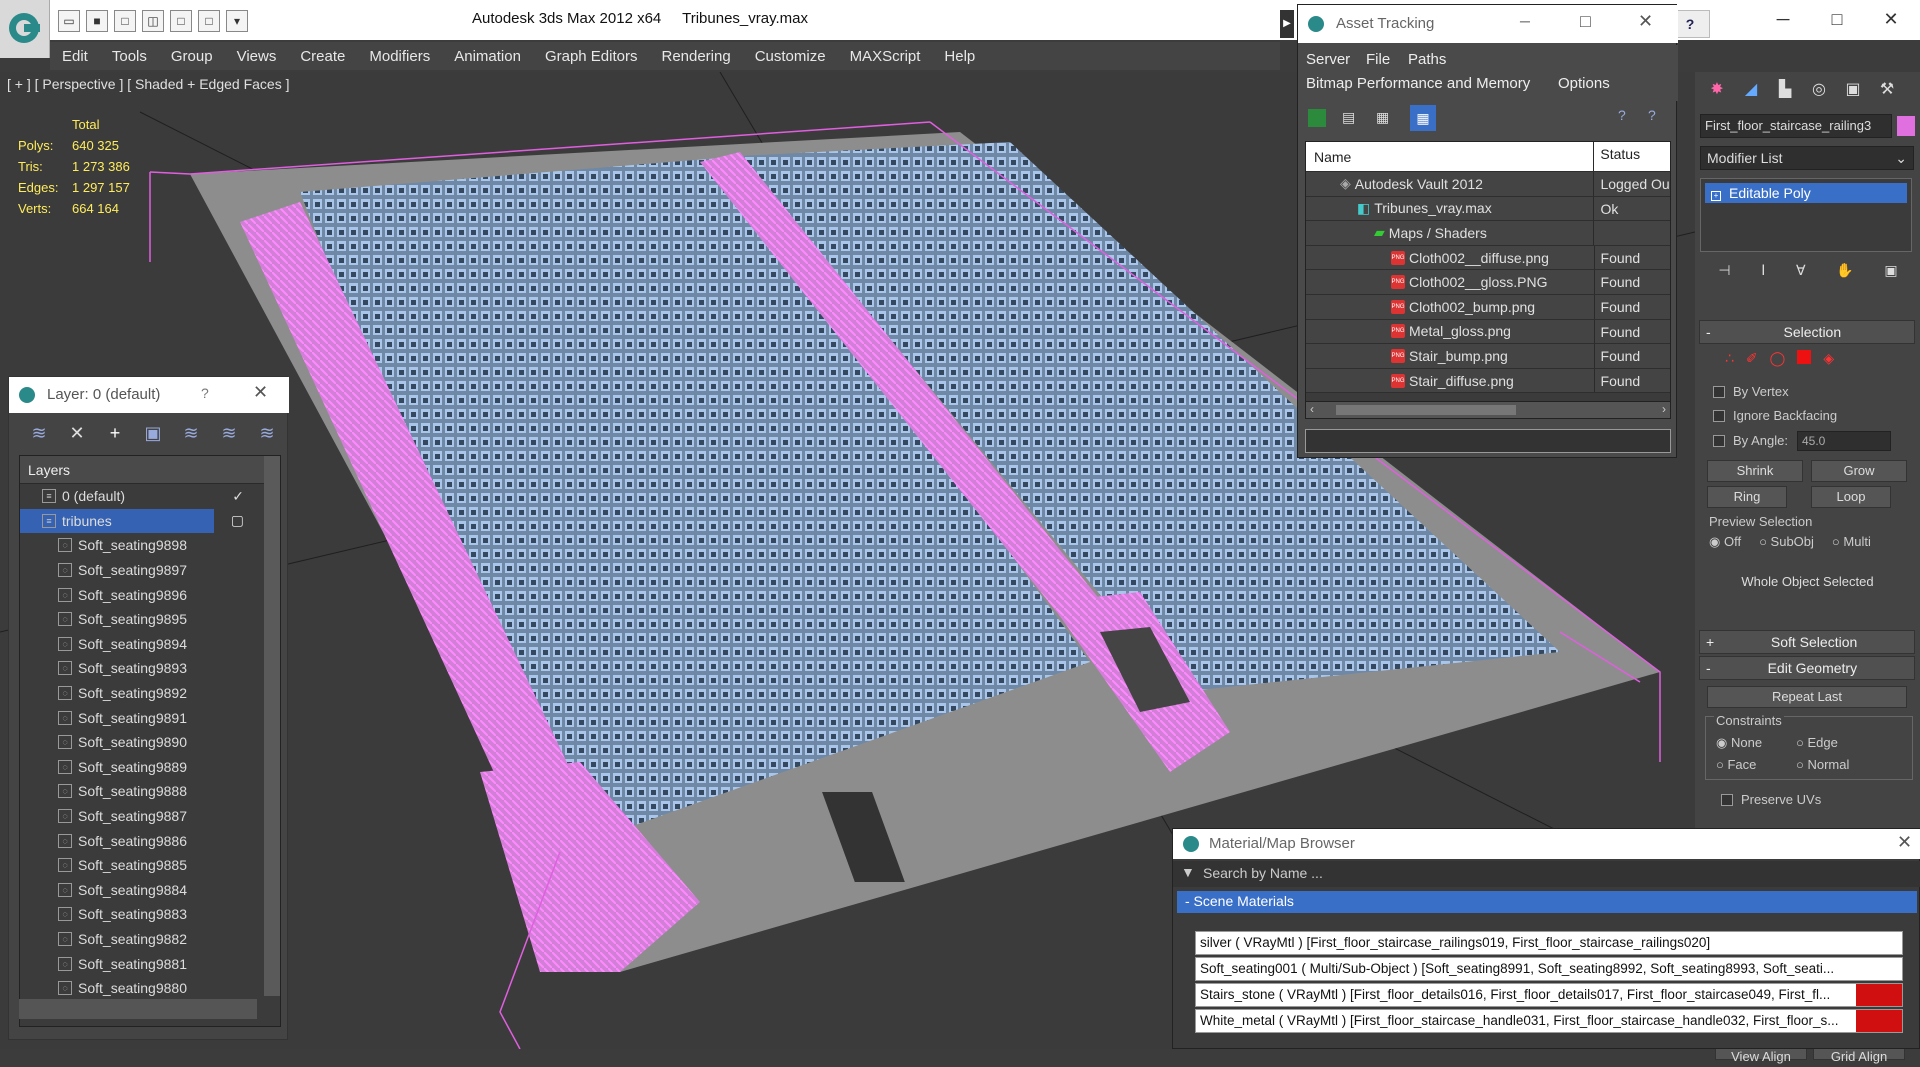 Image resolution: width=1920 pixels, height=1067 pixels. I want to click on context-help-icon: ?, so click(1652, 115).